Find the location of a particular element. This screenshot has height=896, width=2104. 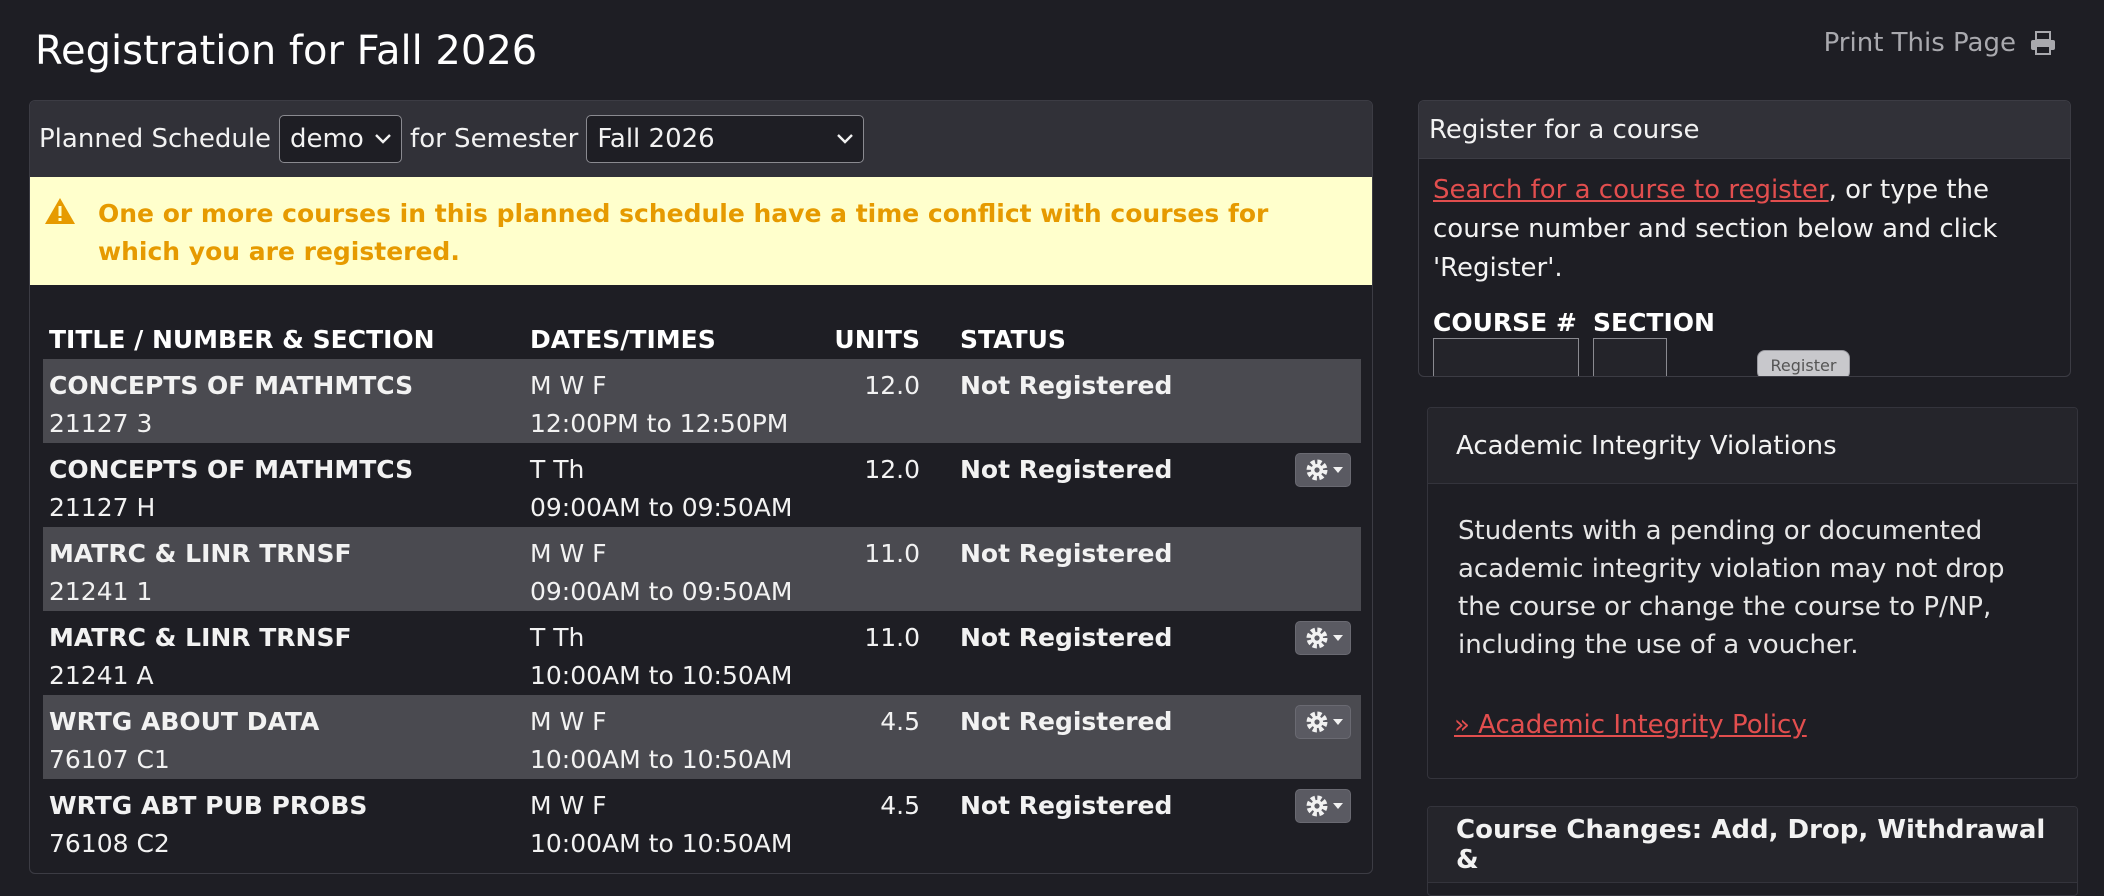

schedule-select-value: demo is located at coordinates (327, 139).